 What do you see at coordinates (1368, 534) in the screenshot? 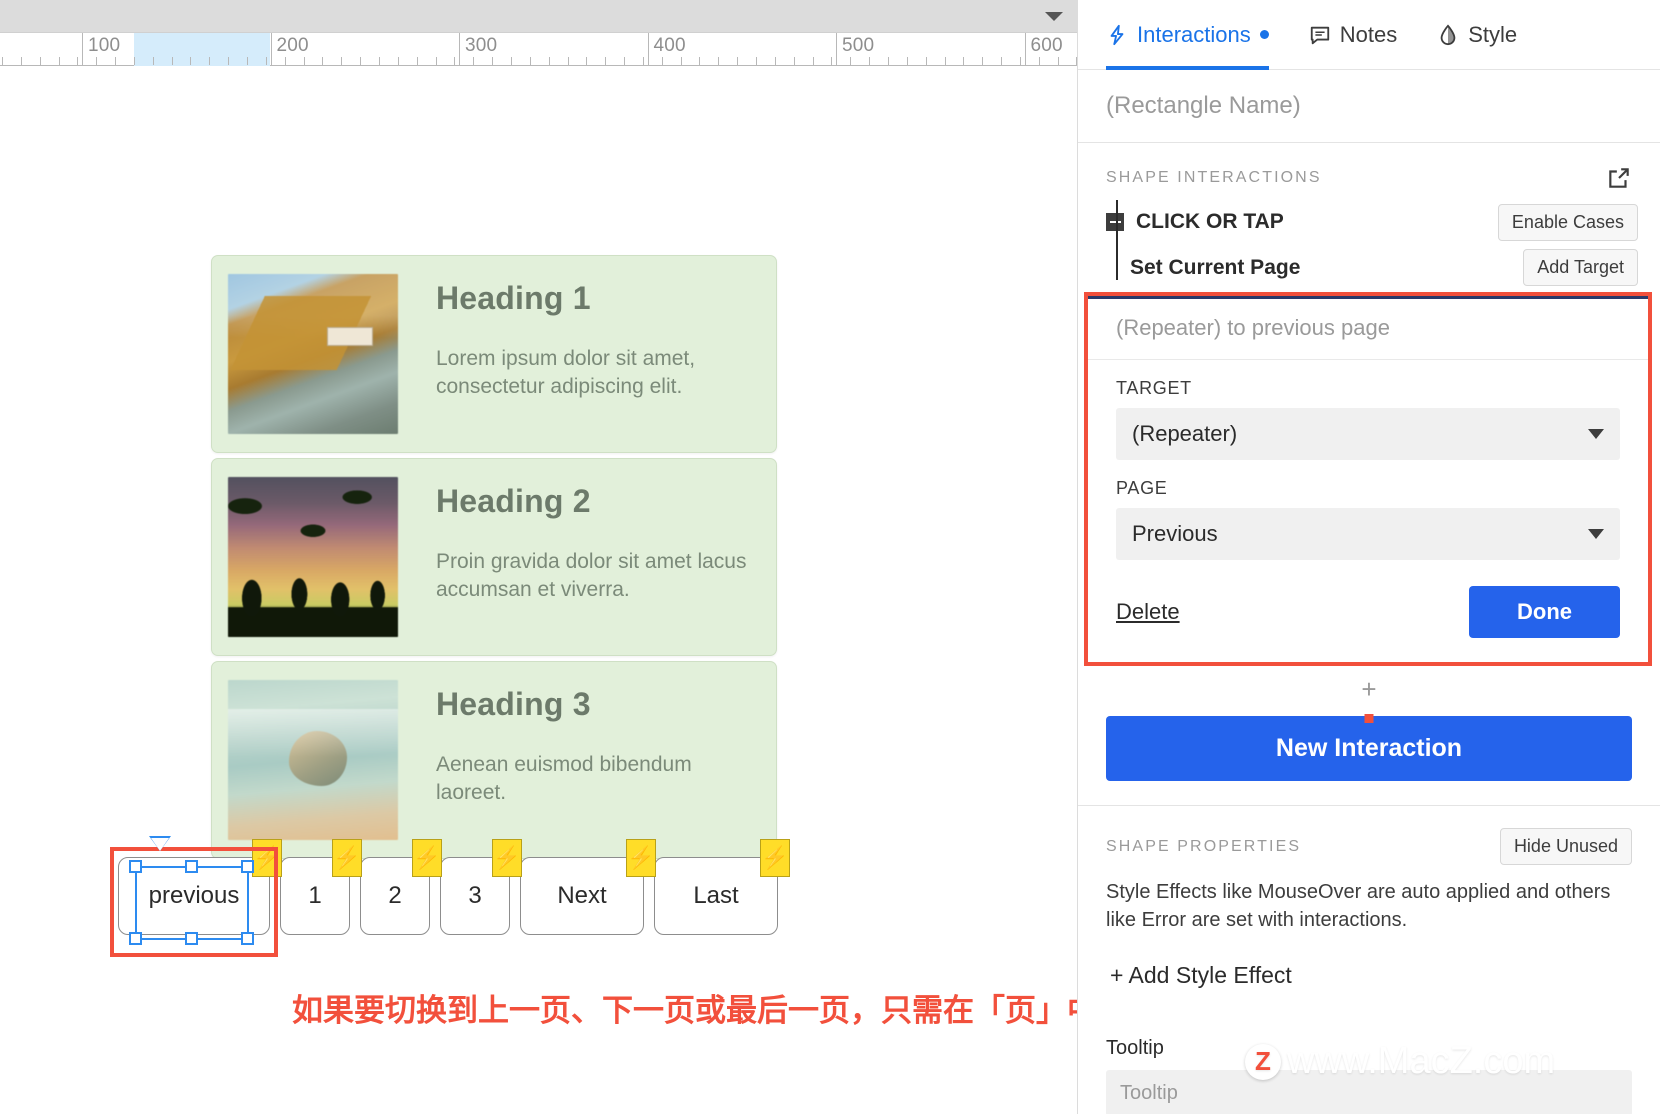
I see `page-select: Previous` at bounding box center [1368, 534].